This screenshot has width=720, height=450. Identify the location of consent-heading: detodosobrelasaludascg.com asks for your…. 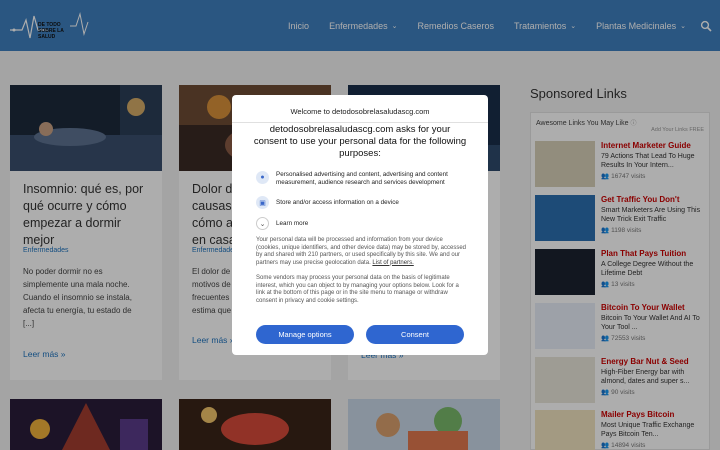
(360, 141).